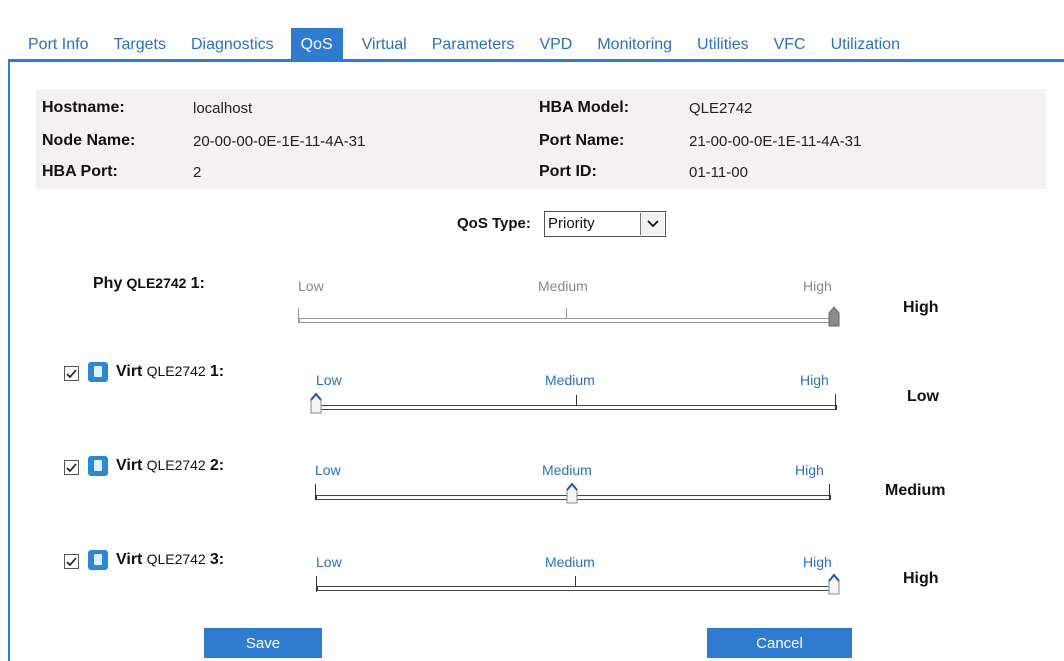  What do you see at coordinates (569, 308) in the screenshot?
I see `phy-priority-slider: Low Medium High` at bounding box center [569, 308].